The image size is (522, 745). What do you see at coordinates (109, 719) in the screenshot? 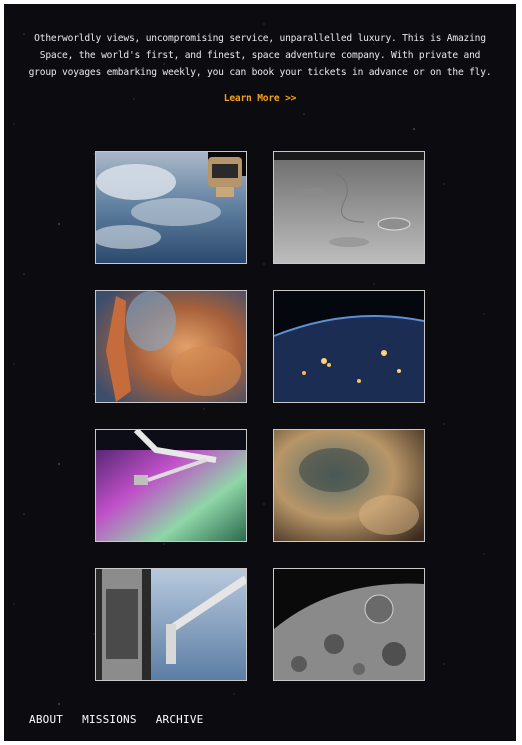
I see `nav-missions: MISSIONS` at bounding box center [109, 719].